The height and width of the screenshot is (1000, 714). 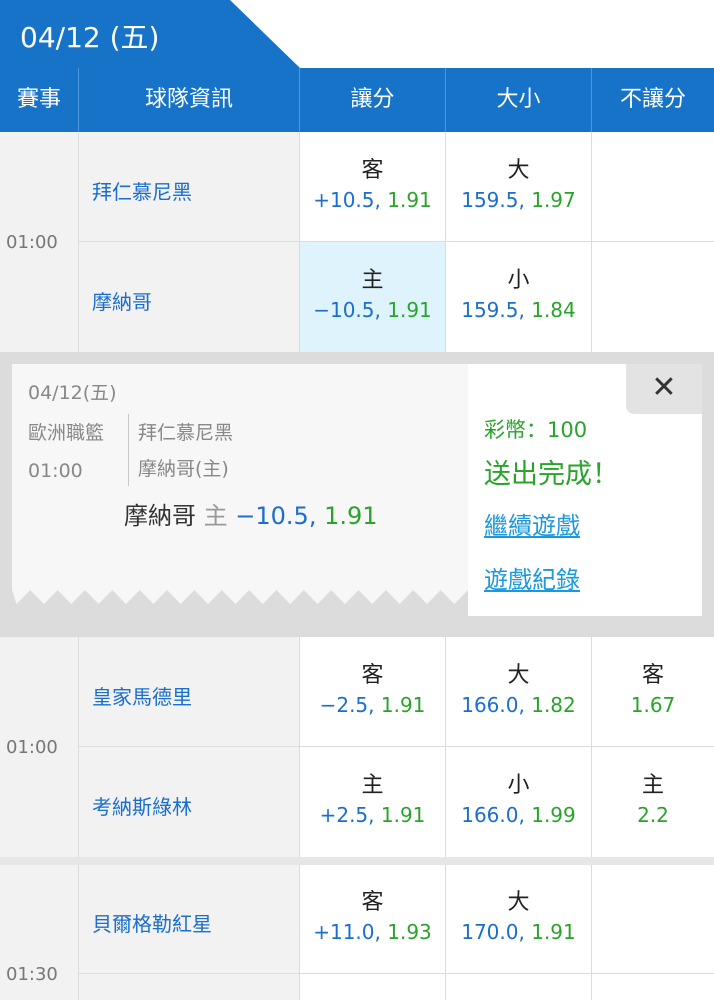 What do you see at coordinates (347, 932) in the screenshot?
I see `handicap-line: +11.0,` at bounding box center [347, 932].